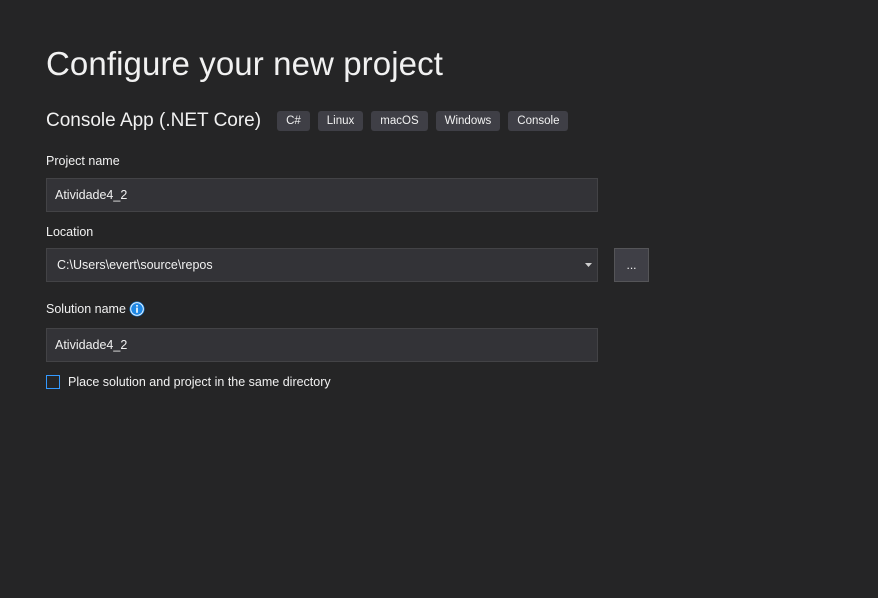 Image resolution: width=878 pixels, height=598 pixels. I want to click on info-icon-glyph, so click(137, 309).